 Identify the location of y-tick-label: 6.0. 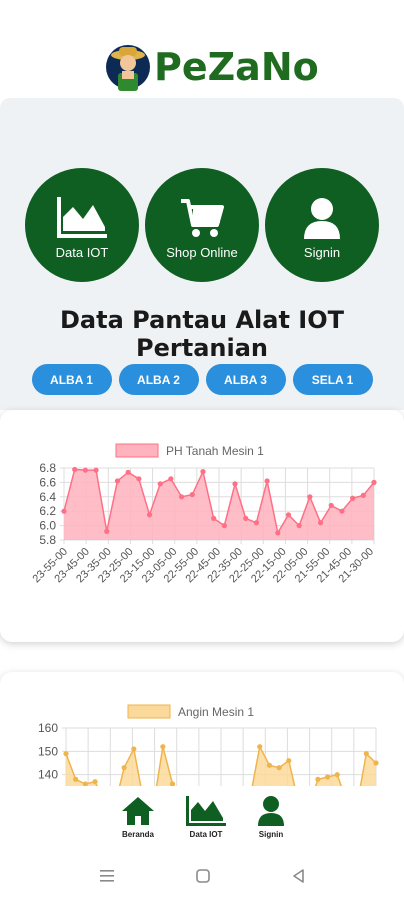
(47, 526).